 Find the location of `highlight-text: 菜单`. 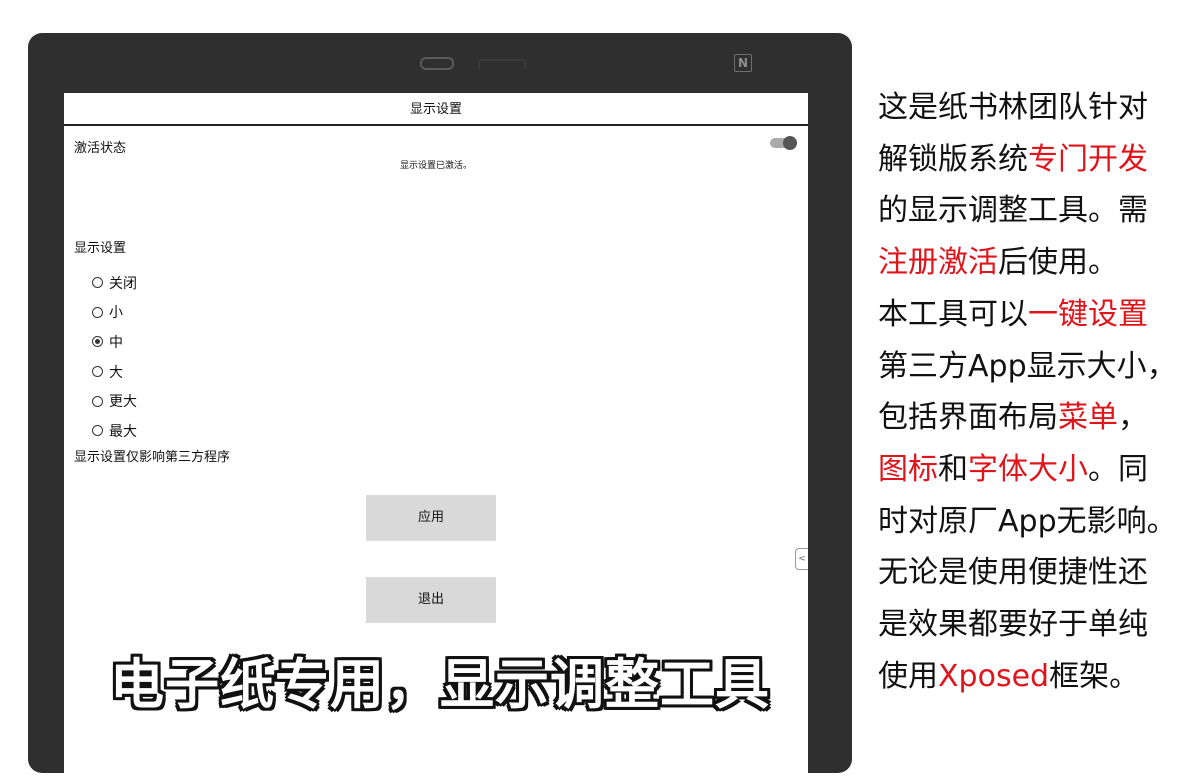

highlight-text: 菜单 is located at coordinates (1088, 418).